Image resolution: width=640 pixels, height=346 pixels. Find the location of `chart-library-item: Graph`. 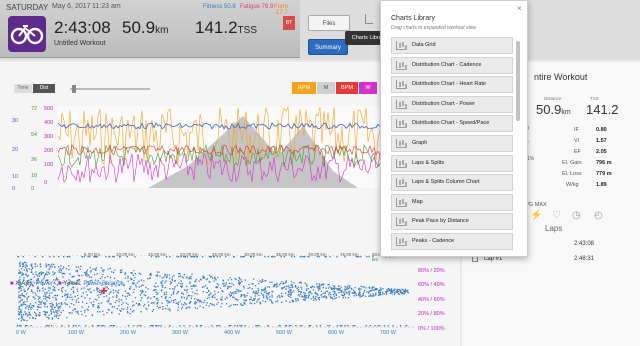

chart-library-item: Graph is located at coordinates (452, 143).